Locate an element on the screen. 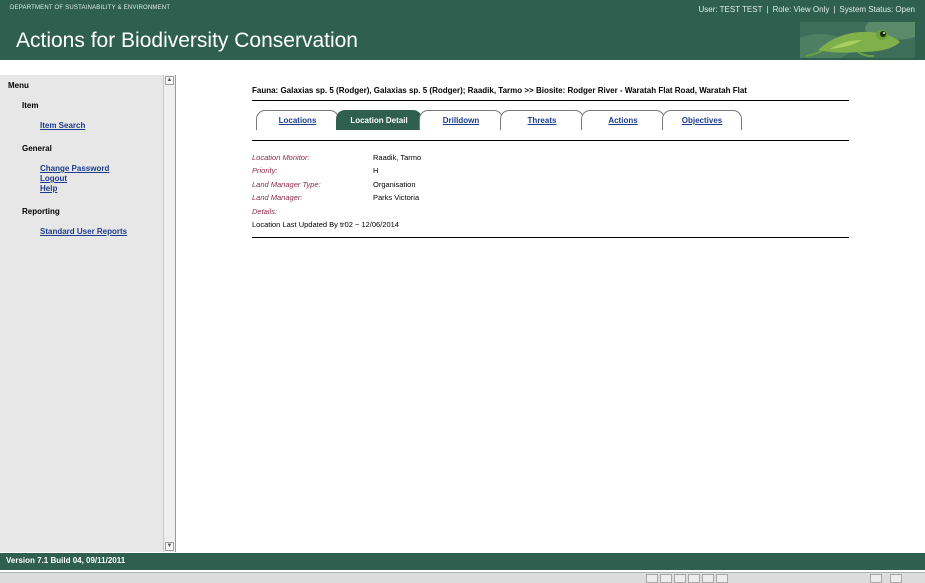  app-title: Actions for Biodiversity Conservation is located at coordinates (187, 40).